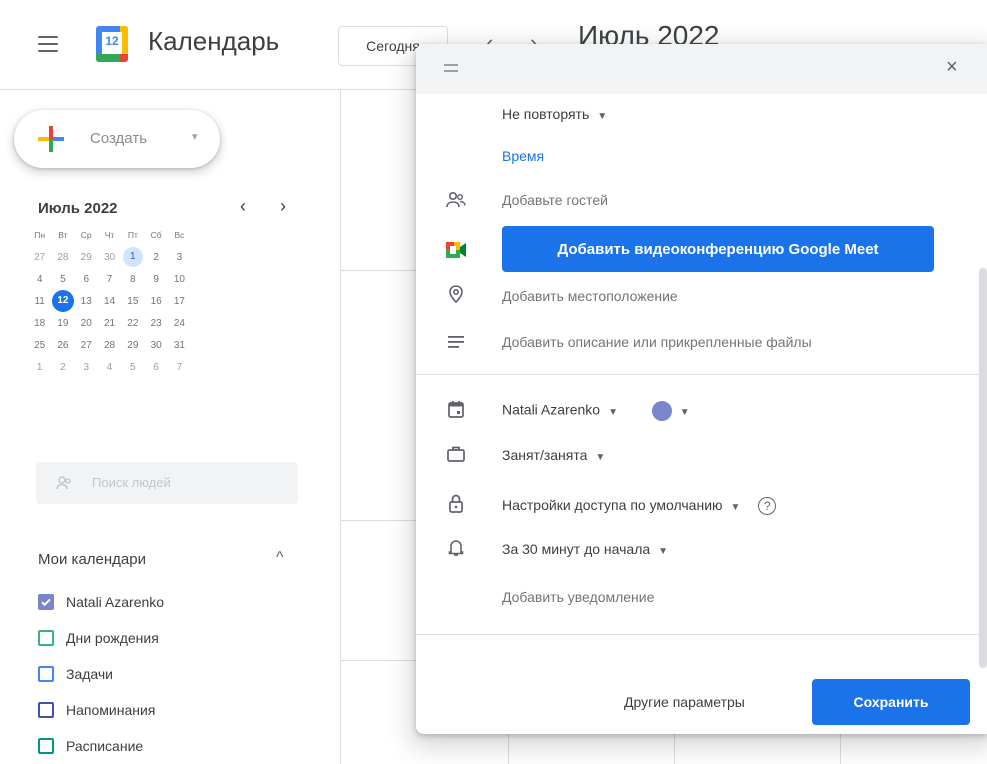 Image resolution: width=987 pixels, height=764 pixels. I want to click on mini-day: 23, so click(155, 323).